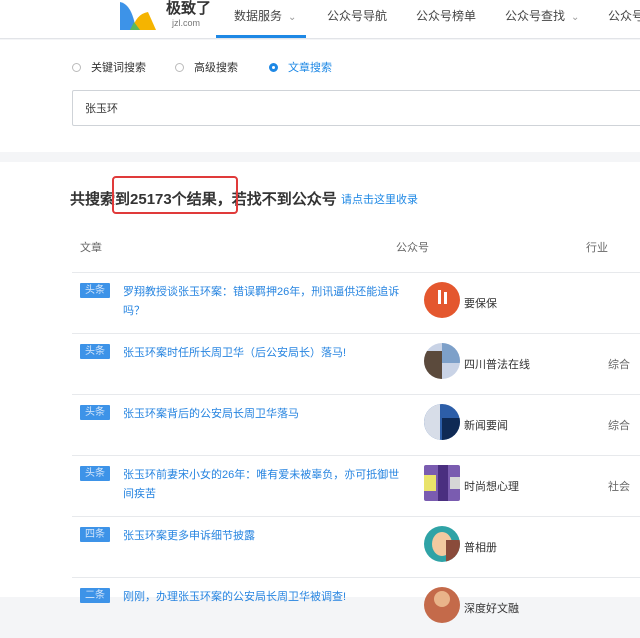  Describe the element at coordinates (491, 608) in the screenshot. I see `account-name: 深度好文融` at that location.